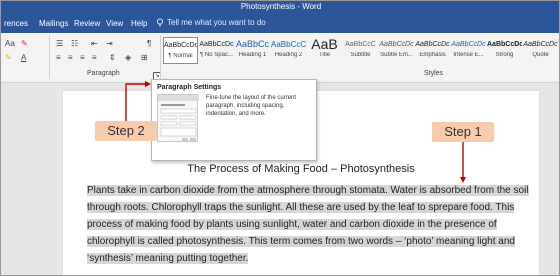 The width and height of the screenshot is (560, 276). I want to click on tooltip-title: Paragraph Settings, so click(189, 87).